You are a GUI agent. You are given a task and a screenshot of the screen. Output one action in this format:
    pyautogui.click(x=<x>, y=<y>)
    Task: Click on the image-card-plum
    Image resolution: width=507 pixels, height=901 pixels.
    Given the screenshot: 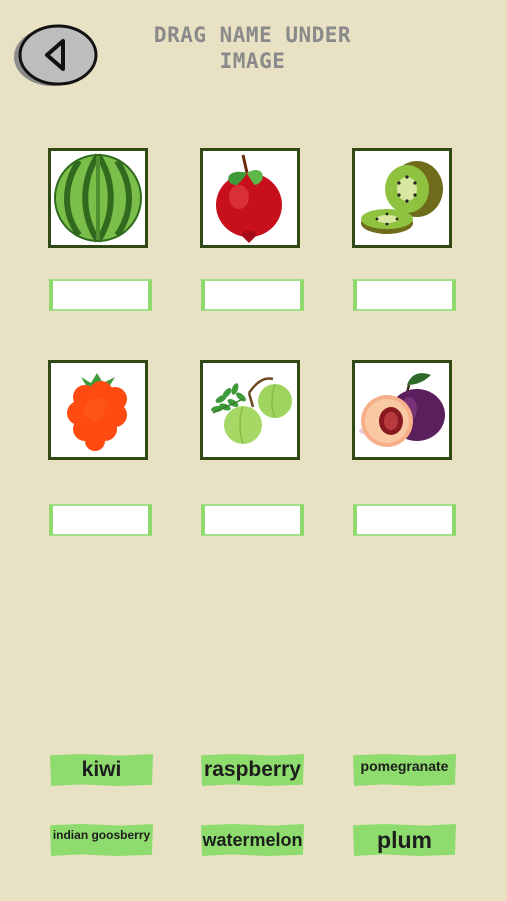 What is the action you would take?
    pyautogui.click(x=402, y=410)
    